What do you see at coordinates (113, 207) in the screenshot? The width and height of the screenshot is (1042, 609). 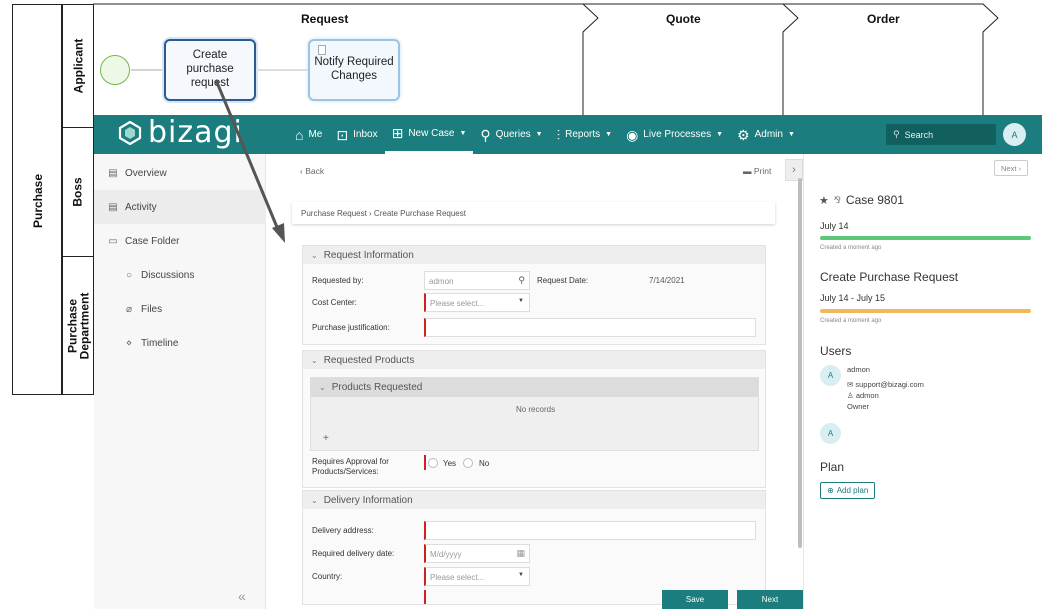 I see `activity-icon: ▤` at bounding box center [113, 207].